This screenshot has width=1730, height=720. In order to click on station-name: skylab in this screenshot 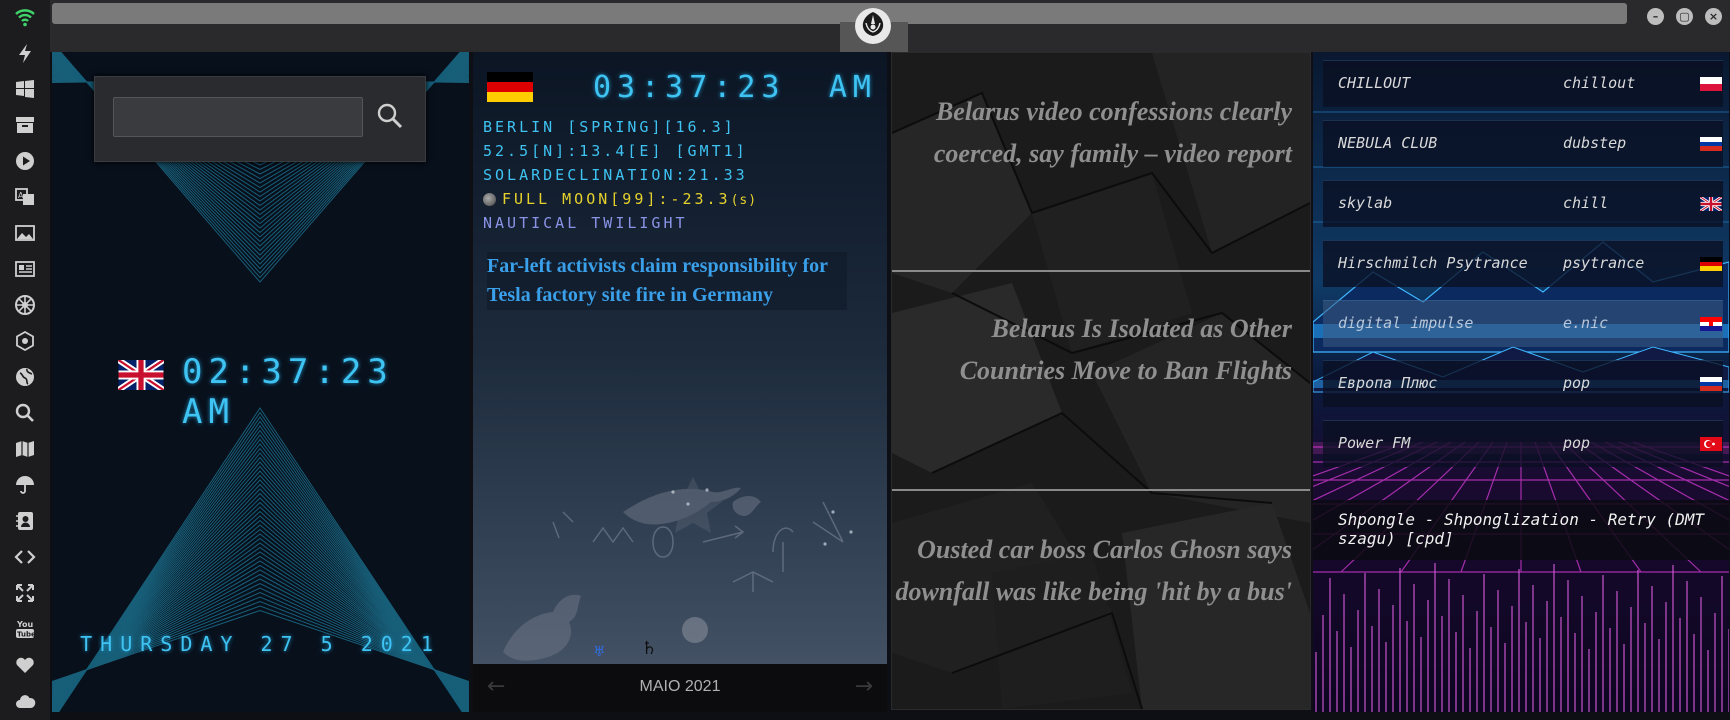, I will do `click(1365, 203)`.